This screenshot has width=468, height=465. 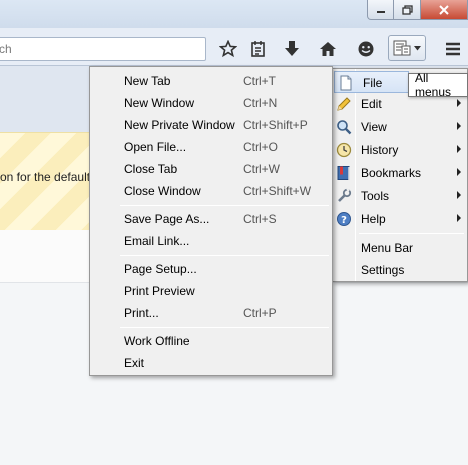 I want to click on downloads-button, so click(x=292, y=49).